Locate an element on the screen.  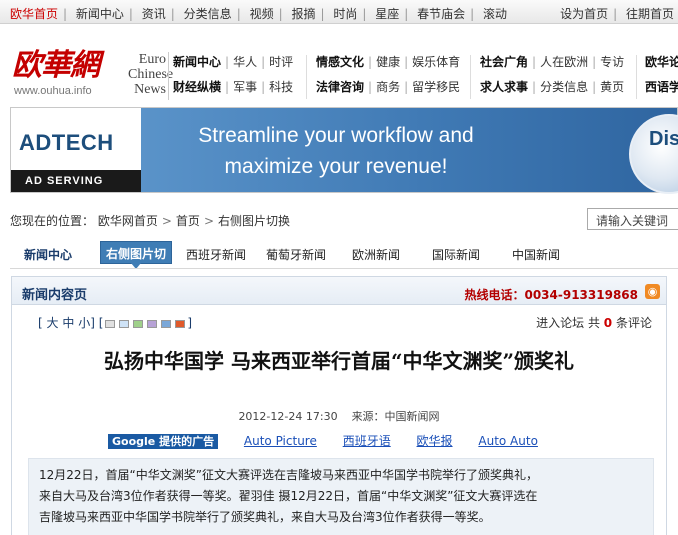
ad-disc-graphic is located at coordinates (653, 154).